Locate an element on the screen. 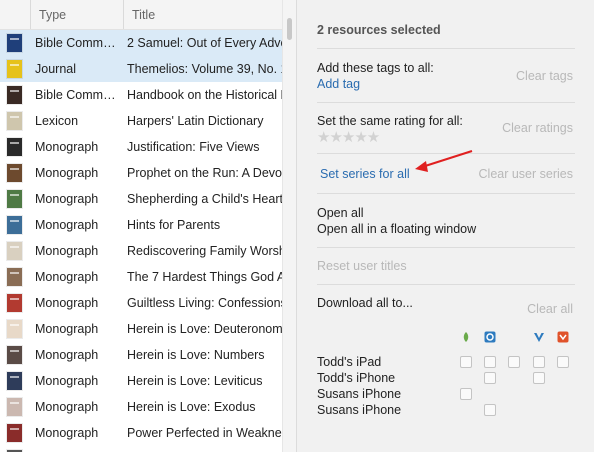 The height and width of the screenshot is (452, 594). table-row: Monograph The 7 Hardest Things God As is located at coordinates (141, 277).